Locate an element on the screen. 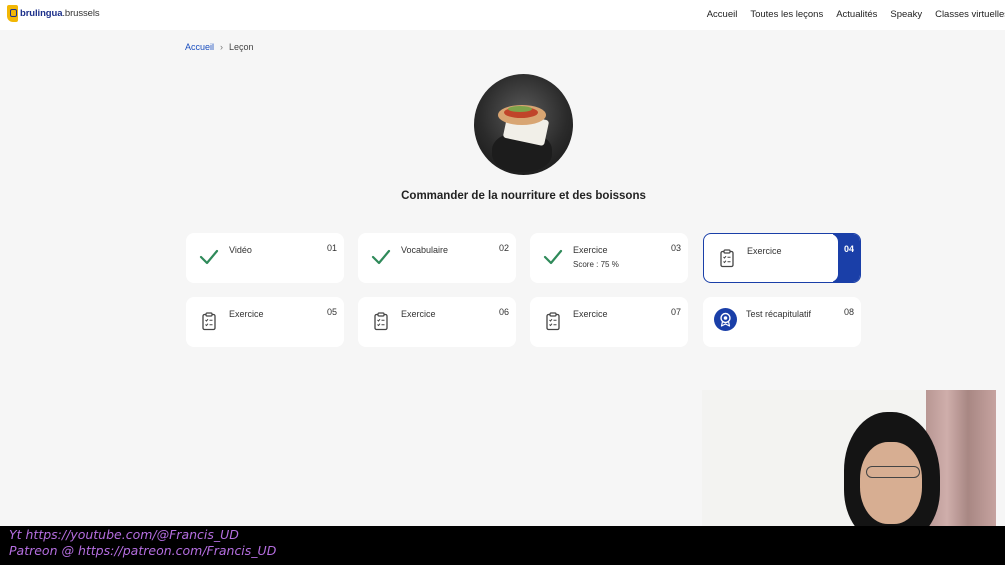  step-card-05: Exercice 05 is located at coordinates (265, 322).